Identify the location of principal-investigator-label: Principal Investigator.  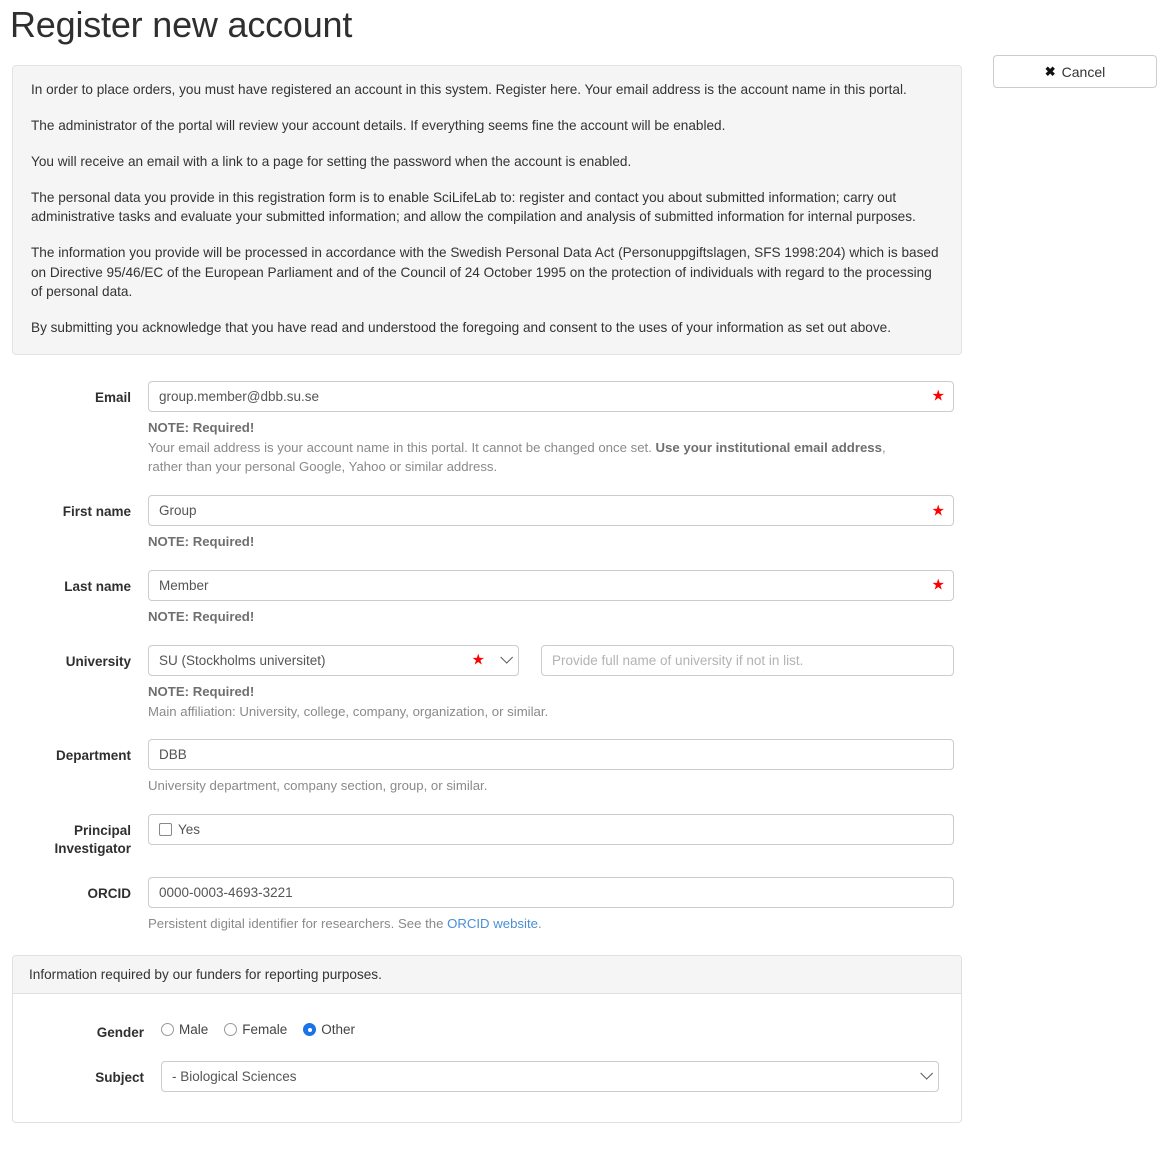
(92, 840).